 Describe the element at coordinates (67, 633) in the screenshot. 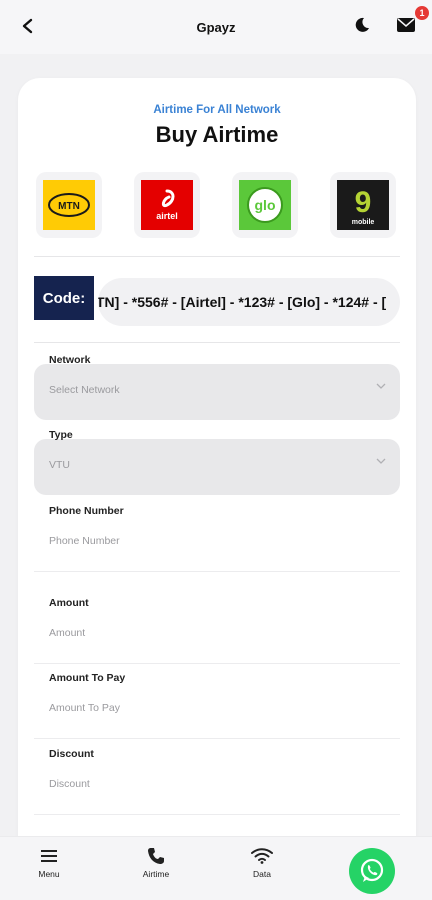

I see `amount-placeholder: Amount` at that location.